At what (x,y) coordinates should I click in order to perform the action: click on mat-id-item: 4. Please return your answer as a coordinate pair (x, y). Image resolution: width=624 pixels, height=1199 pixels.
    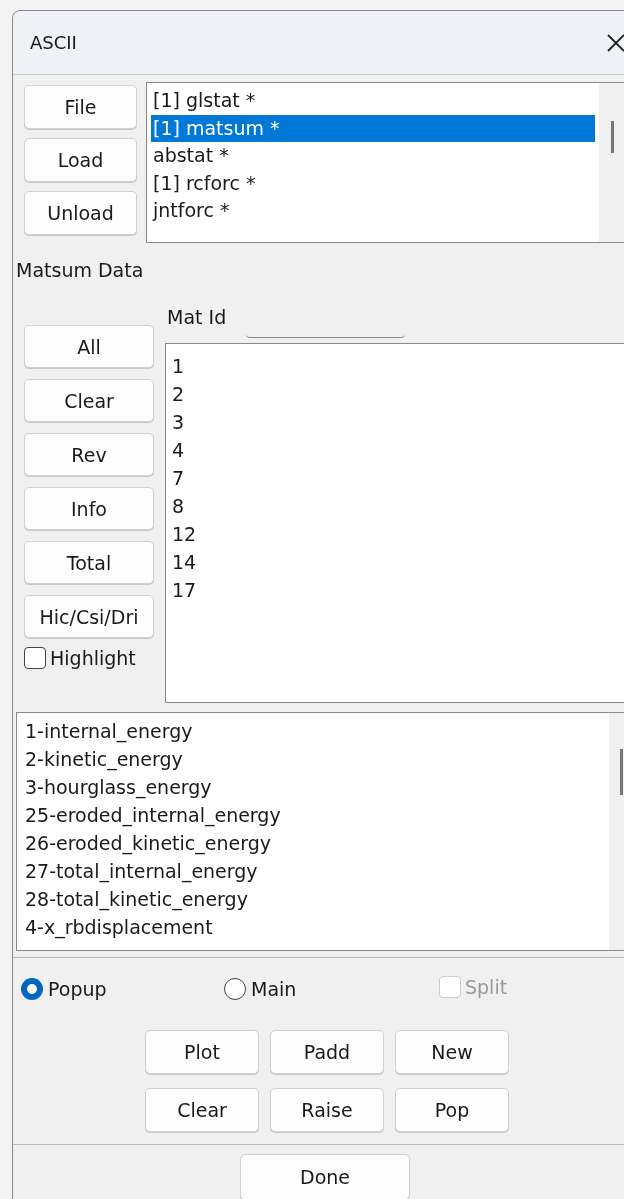
    Looking at the image, I should click on (398, 450).